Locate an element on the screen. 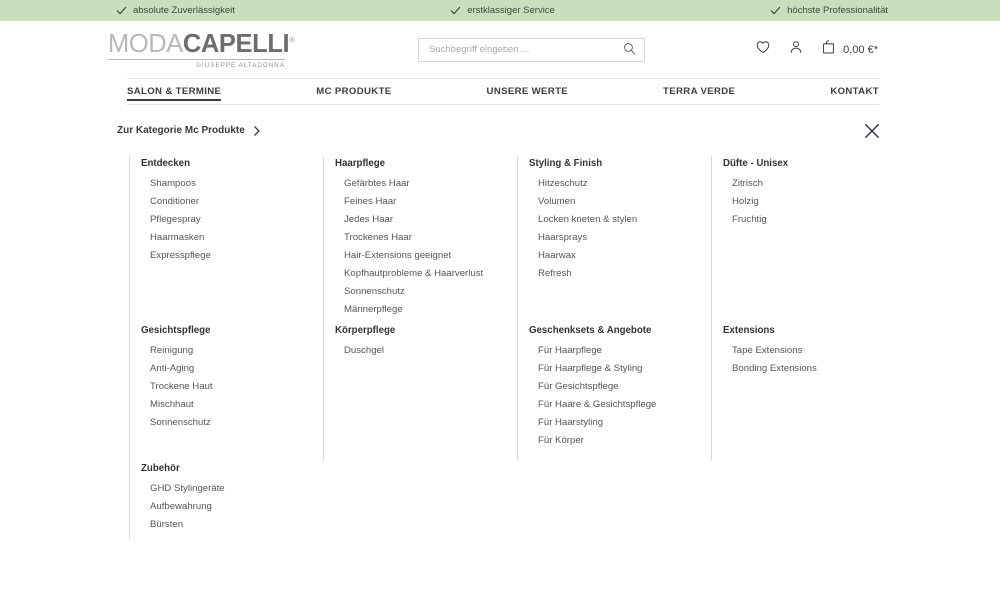 The width and height of the screenshot is (1000, 600). category-link: Zitrisch is located at coordinates (818, 184).